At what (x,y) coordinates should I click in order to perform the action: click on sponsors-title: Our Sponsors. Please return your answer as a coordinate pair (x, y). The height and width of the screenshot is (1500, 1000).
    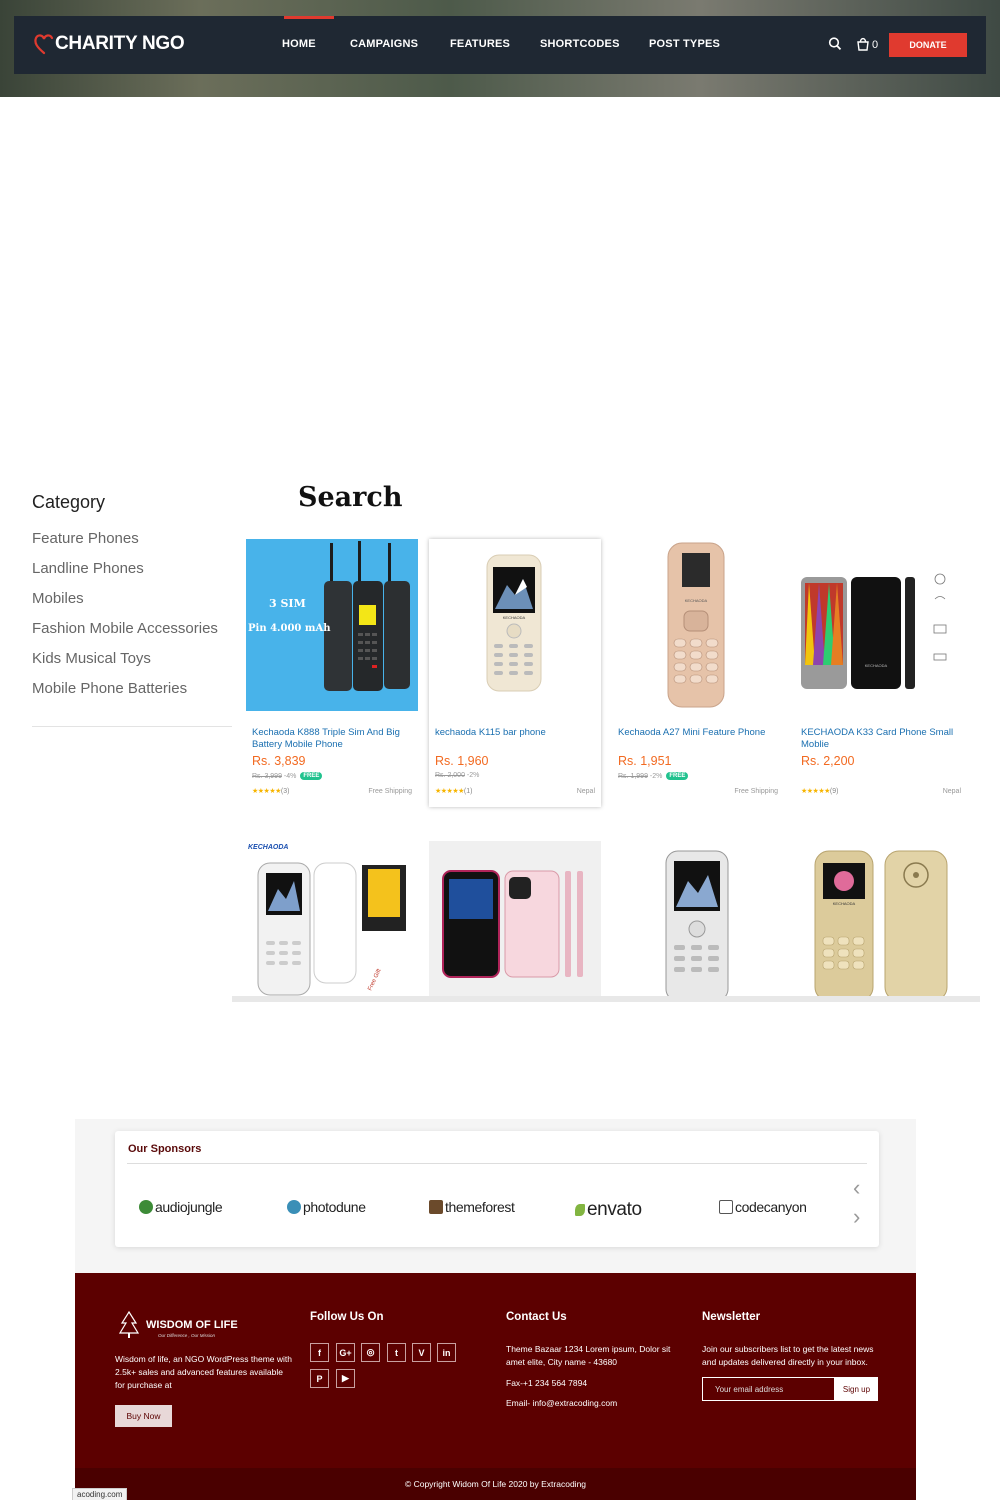
    Looking at the image, I should click on (165, 1149).